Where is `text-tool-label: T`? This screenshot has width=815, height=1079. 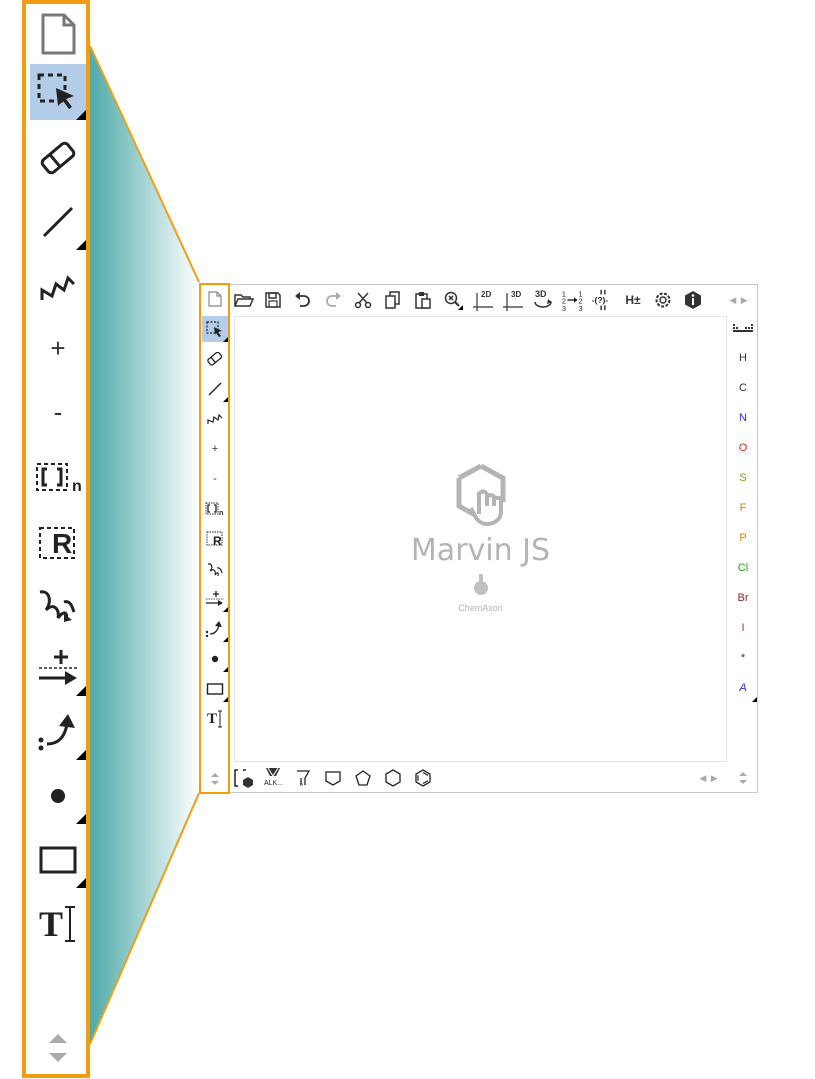 text-tool-label: T is located at coordinates (50, 924).